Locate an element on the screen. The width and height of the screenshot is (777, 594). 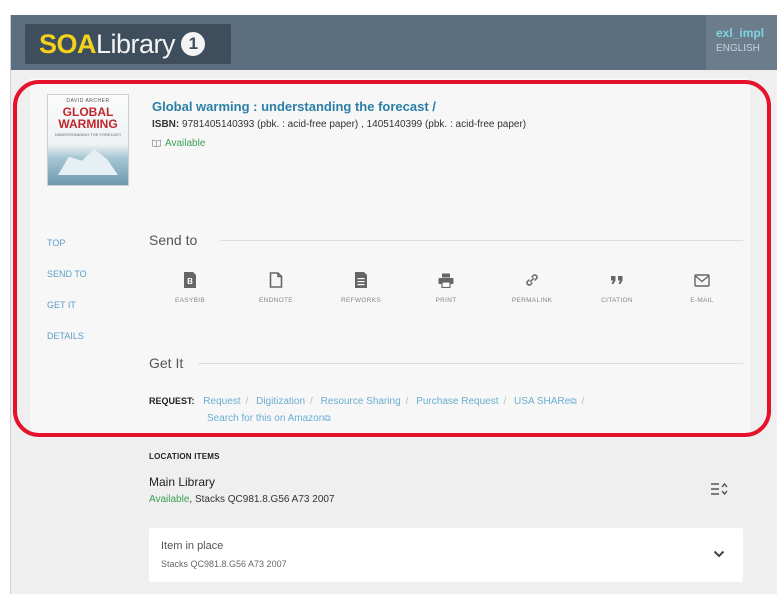
envelope-icon is located at coordinates (702, 280).